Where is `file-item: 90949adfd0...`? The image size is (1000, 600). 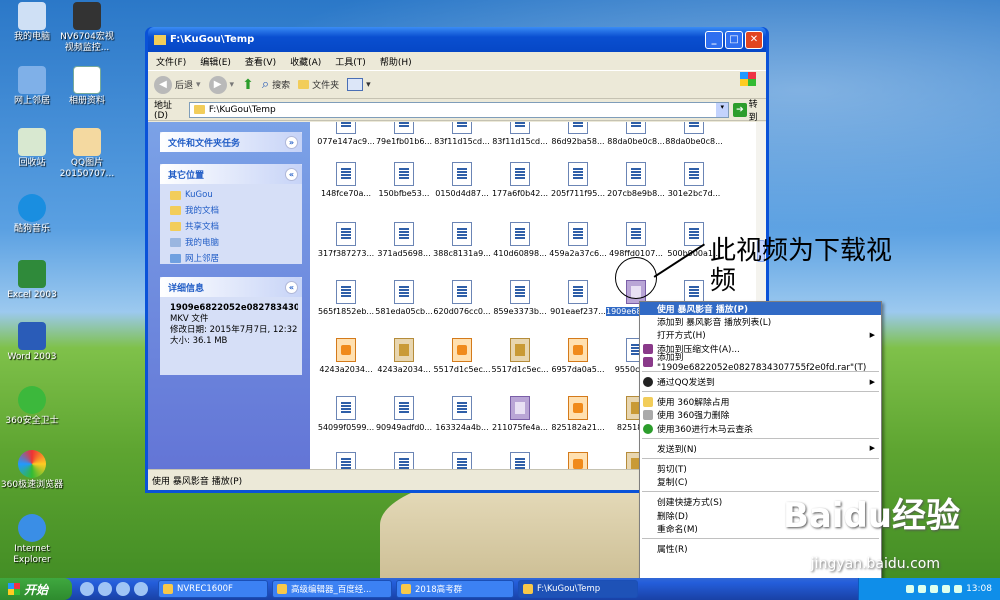 file-item: 90949adfd0... is located at coordinates (404, 414).